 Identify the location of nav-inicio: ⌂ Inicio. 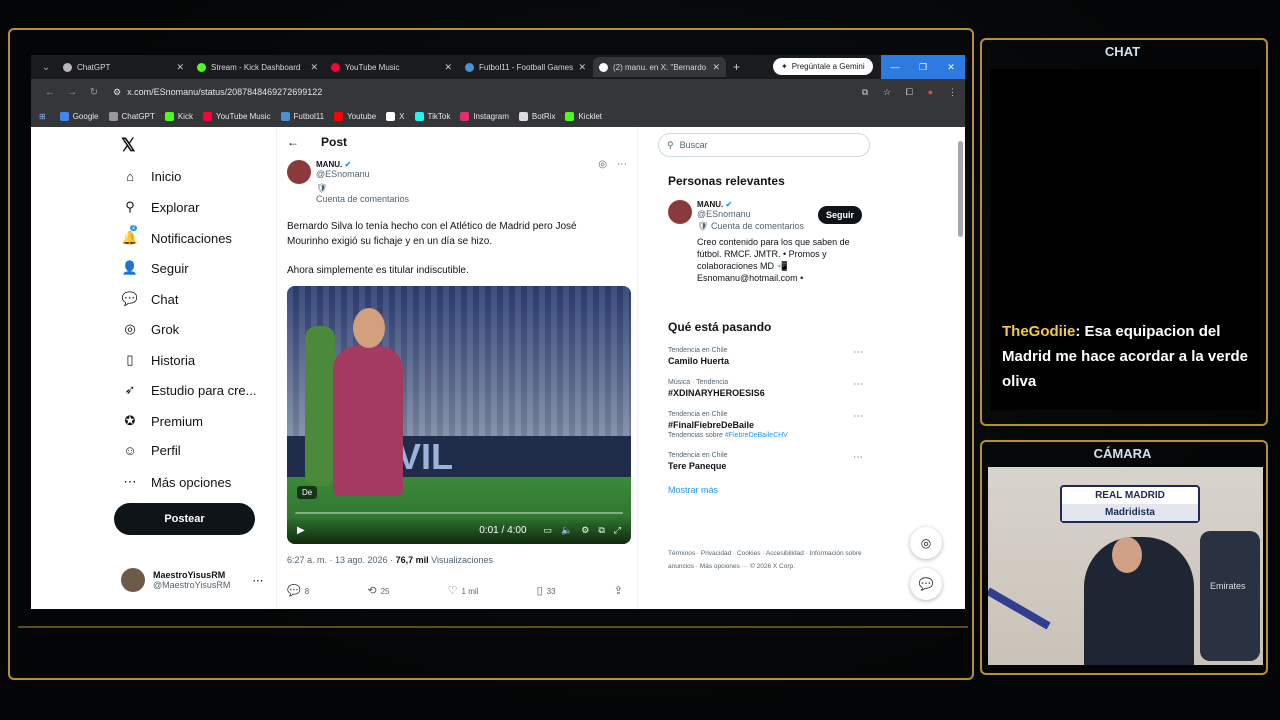
(151, 176).